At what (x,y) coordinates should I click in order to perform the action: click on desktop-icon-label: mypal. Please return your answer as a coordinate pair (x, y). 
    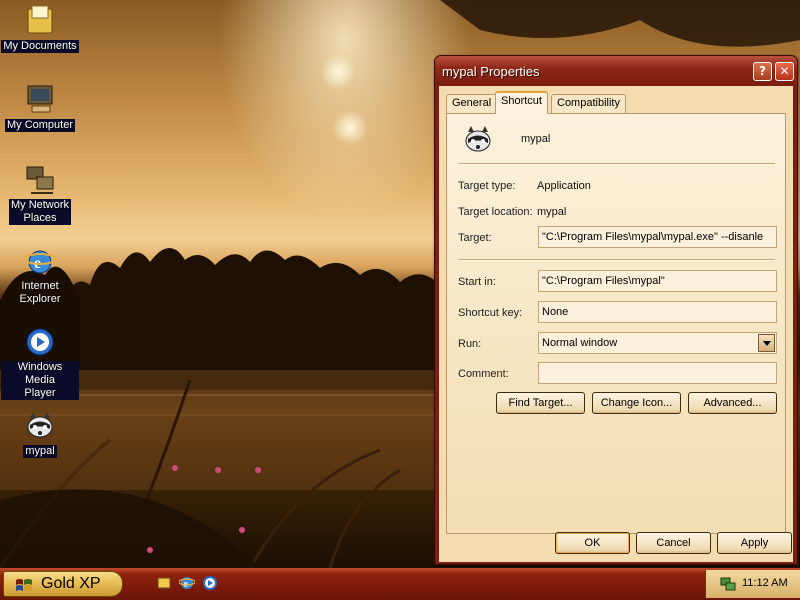
    Looking at the image, I should click on (40, 451).